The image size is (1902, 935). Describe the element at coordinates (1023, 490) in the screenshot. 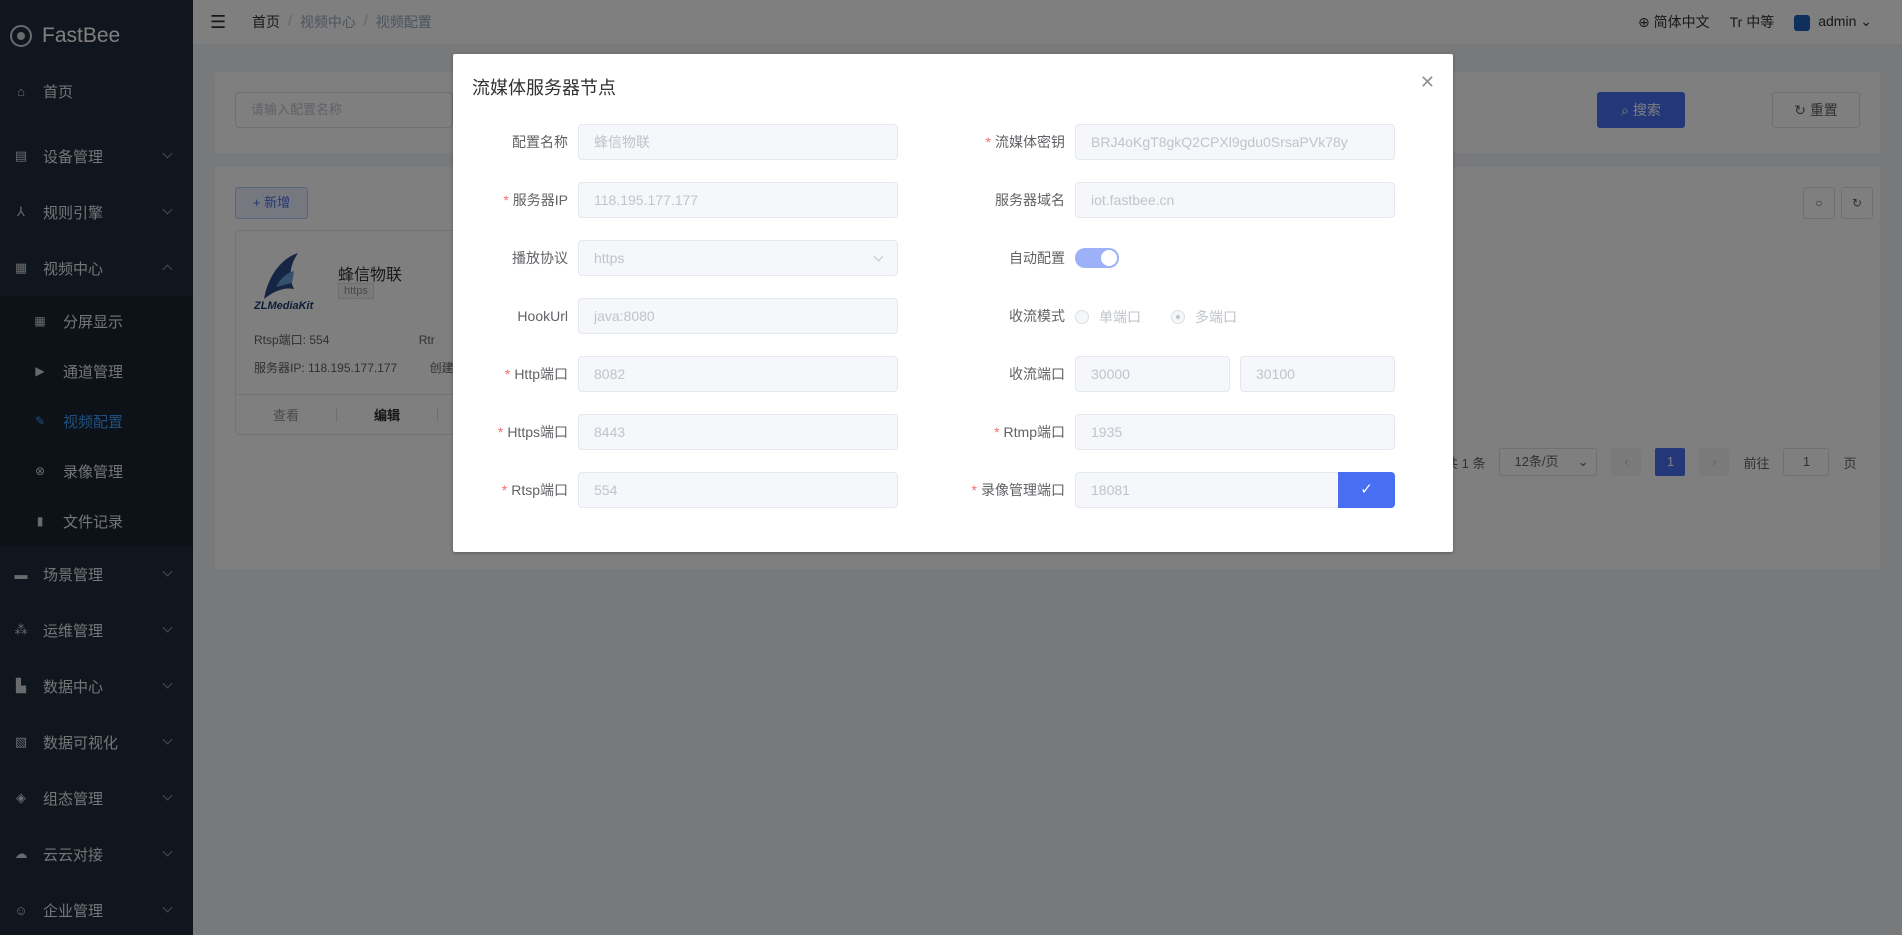

I see `record-port-label-text: 录像管理端口` at that location.